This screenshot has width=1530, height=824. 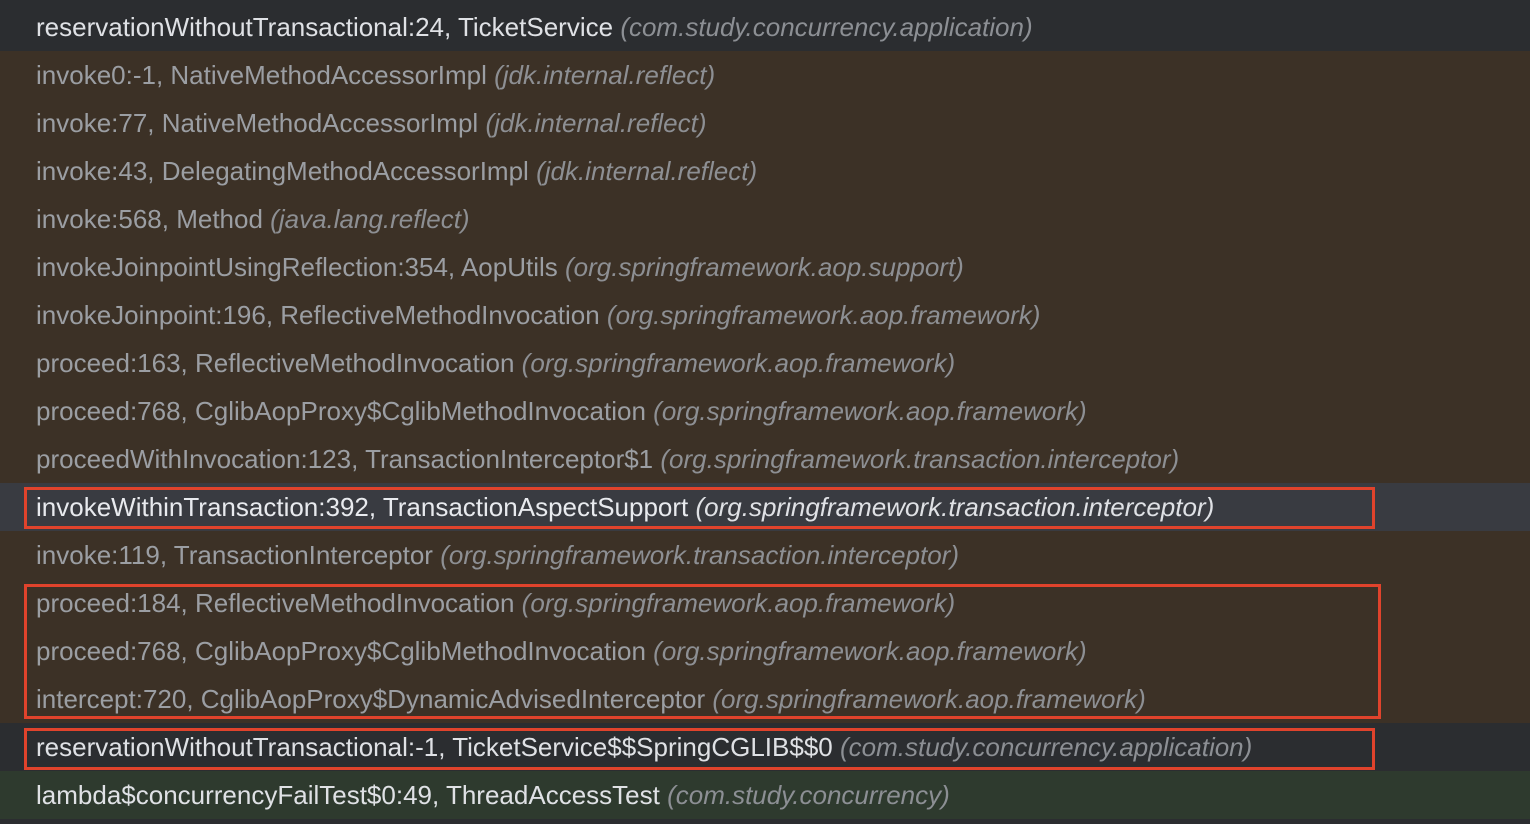 I want to click on frame-method: invoke:568, Method, so click(x=149, y=219).